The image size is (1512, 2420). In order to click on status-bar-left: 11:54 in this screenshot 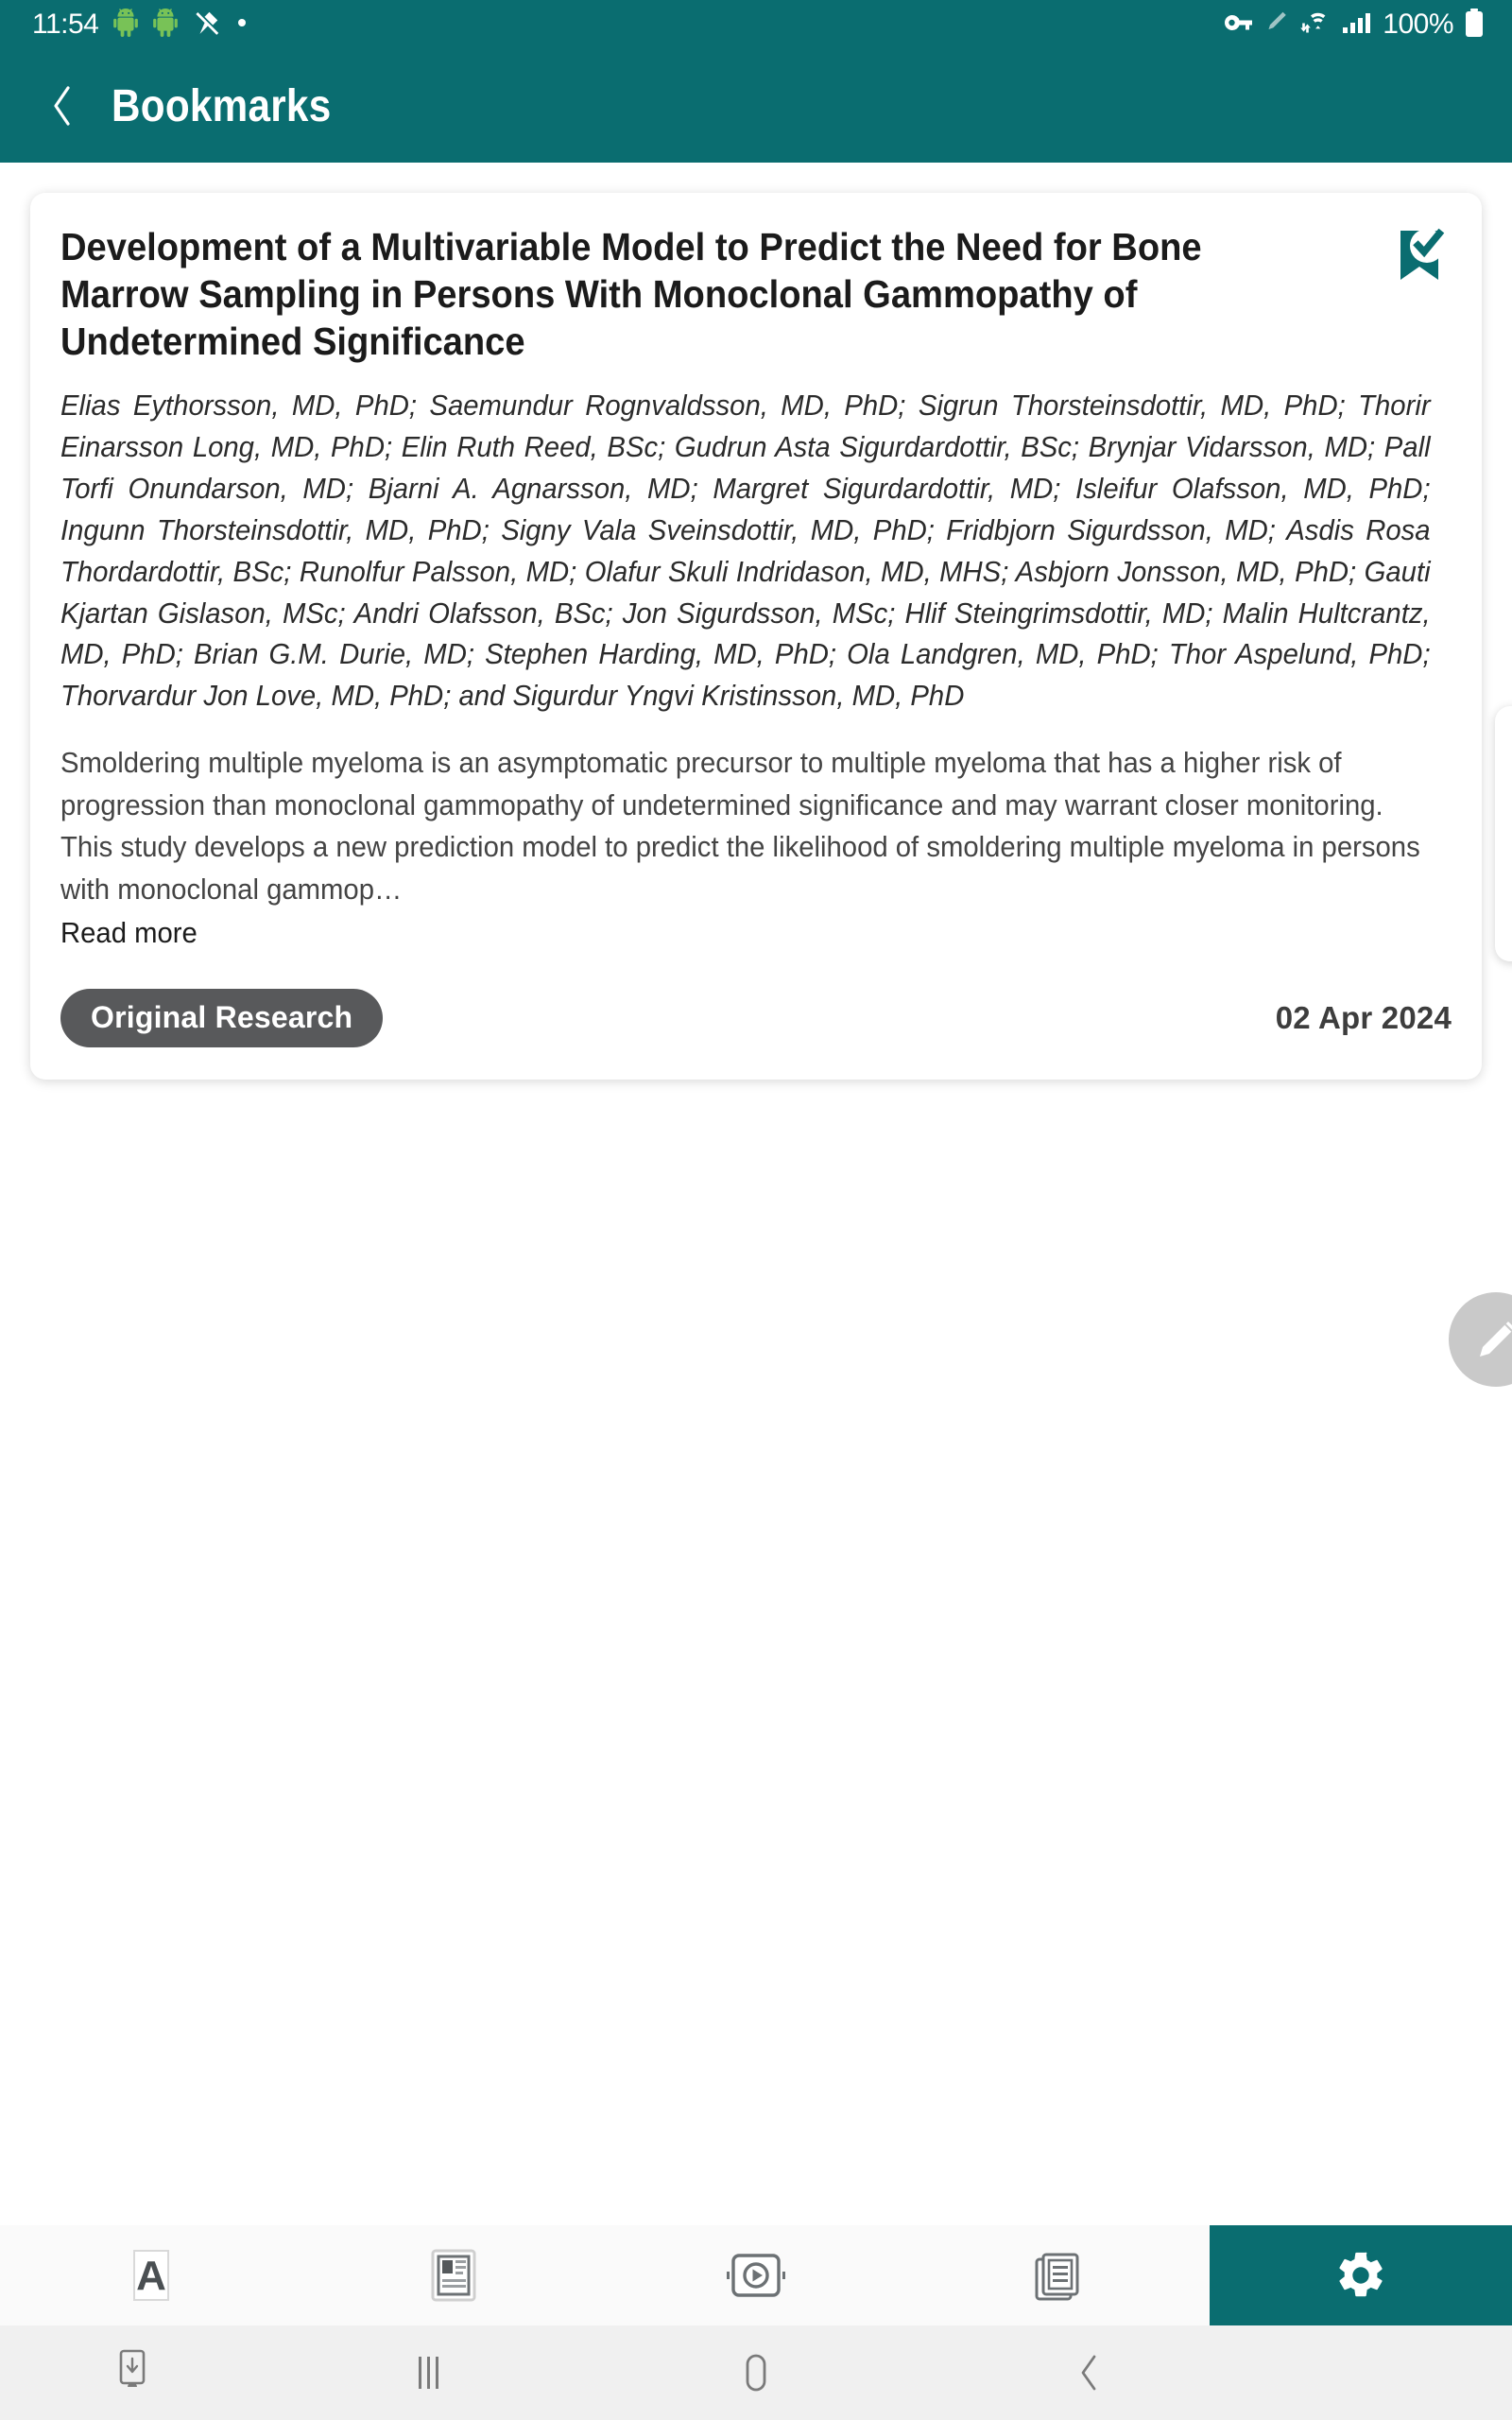, I will do `click(140, 25)`.